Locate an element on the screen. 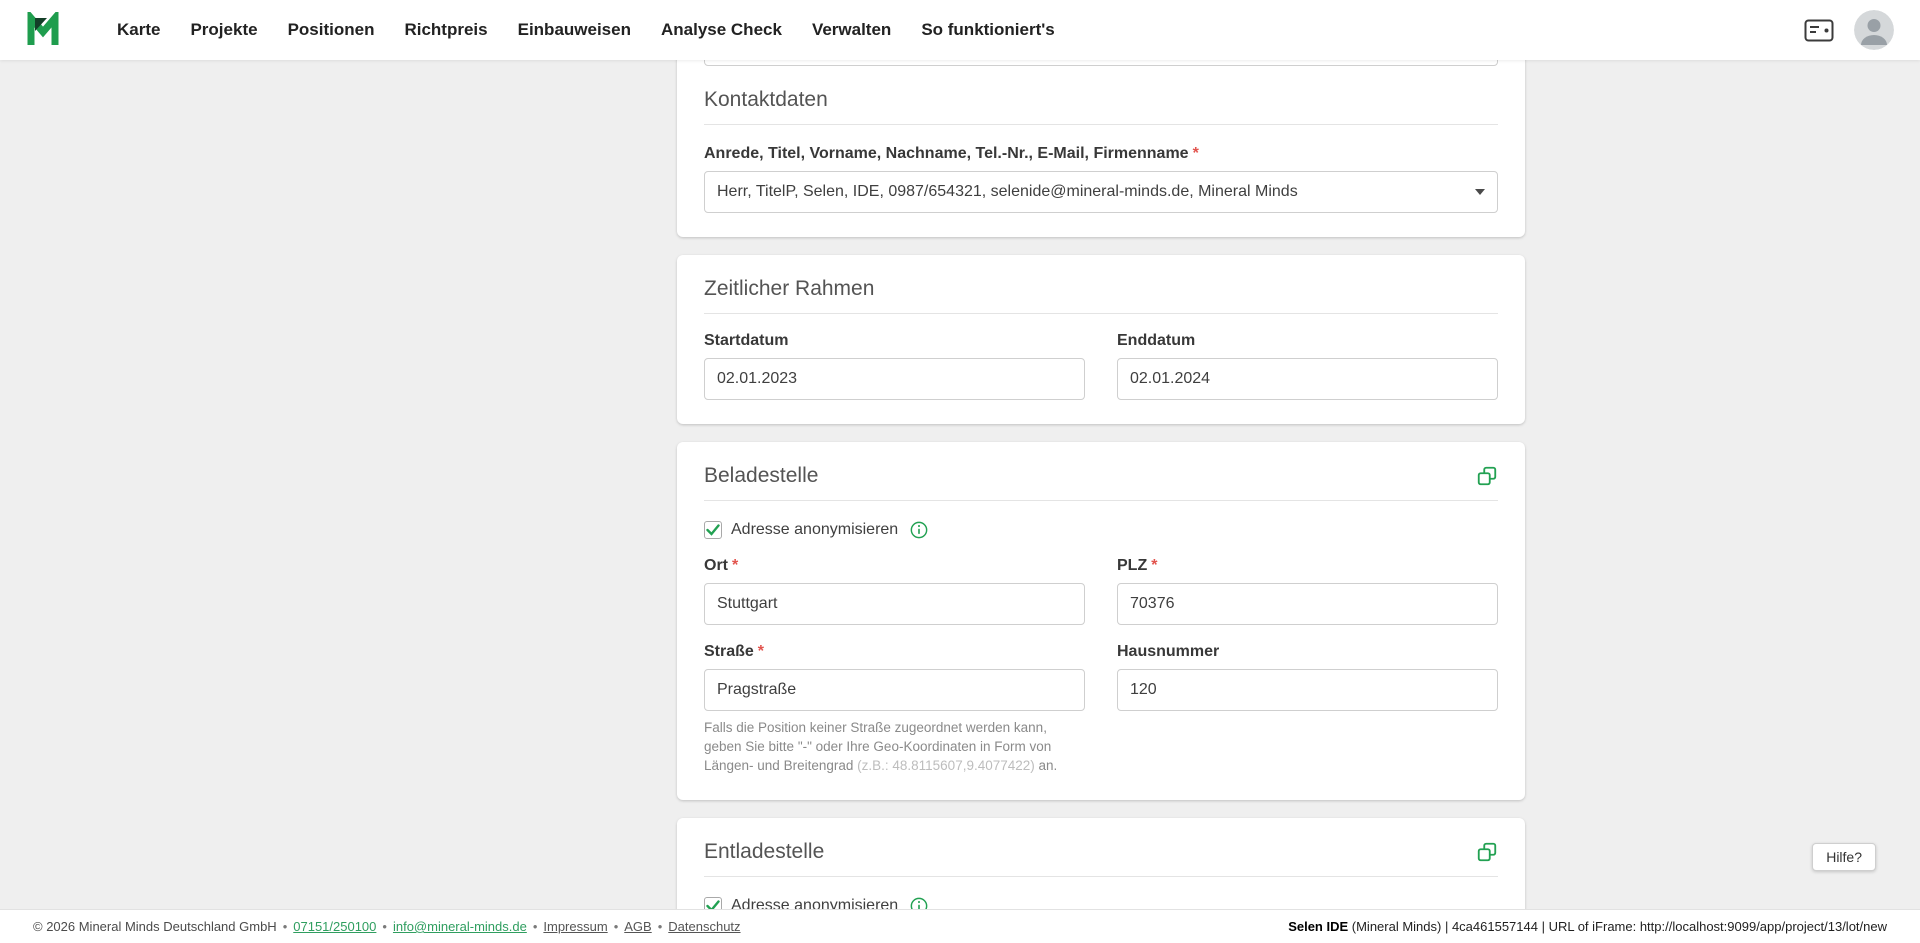 This screenshot has height=943, width=1920. terminal-icon is located at coordinates (1819, 30).